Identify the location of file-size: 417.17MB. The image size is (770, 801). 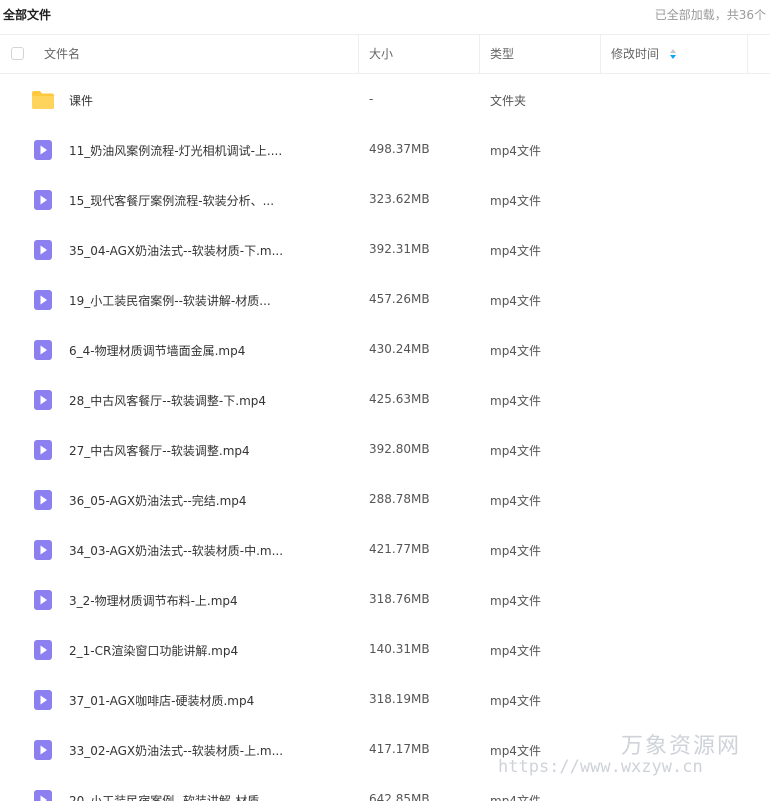
(399, 749).